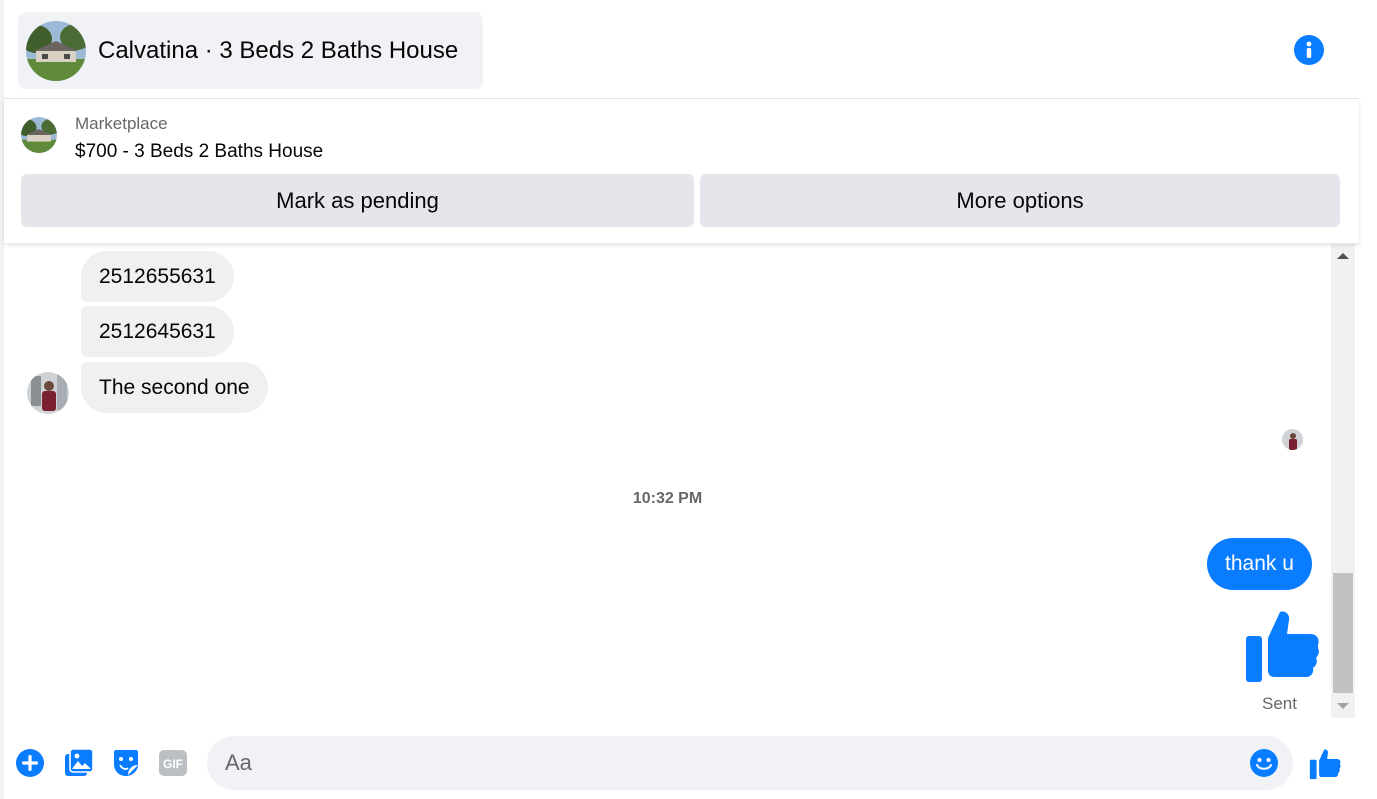 The width and height of the screenshot is (1377, 799). I want to click on composer-bar: GIF, so click(681, 759).